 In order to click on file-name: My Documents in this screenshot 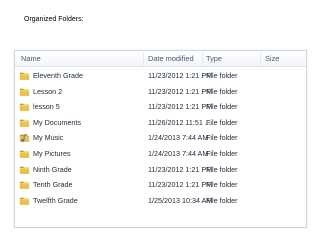, I will do `click(57, 122)`.